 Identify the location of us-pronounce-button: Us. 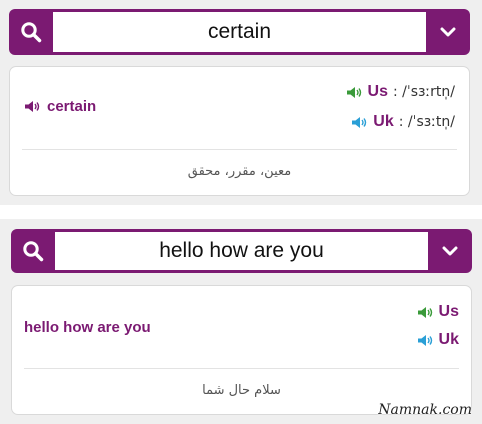
(438, 312).